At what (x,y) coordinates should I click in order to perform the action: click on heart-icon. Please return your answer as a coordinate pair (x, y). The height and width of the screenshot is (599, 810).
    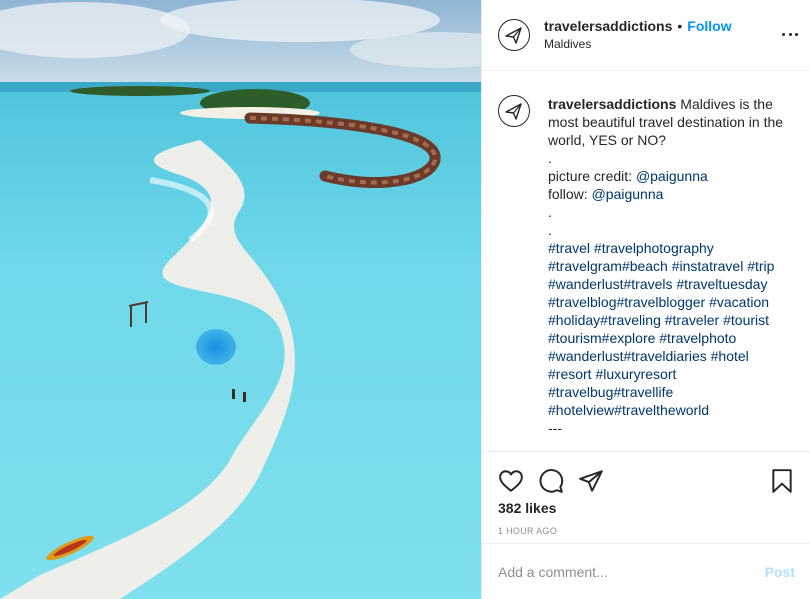
    Looking at the image, I should click on (511, 481).